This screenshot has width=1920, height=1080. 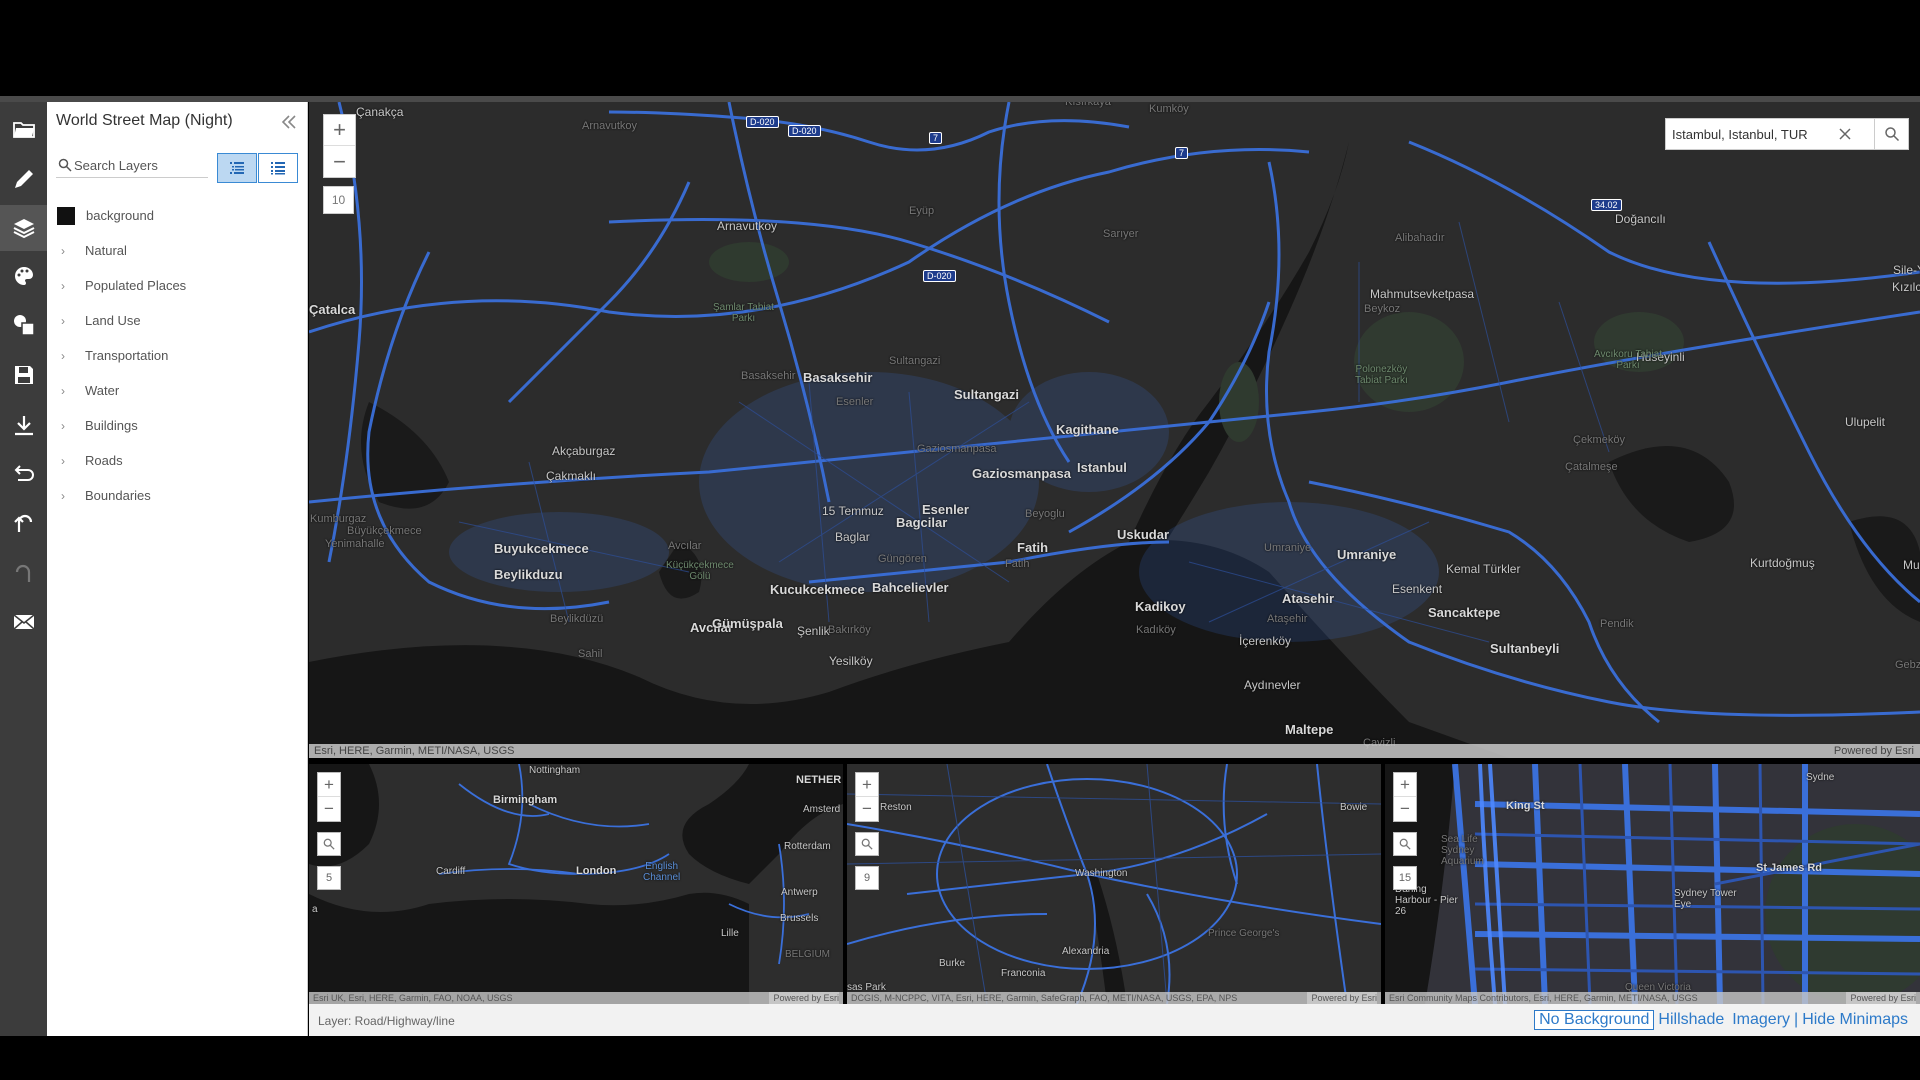 What do you see at coordinates (1033, 547) in the screenshot?
I see `place-label: Fatih` at bounding box center [1033, 547].